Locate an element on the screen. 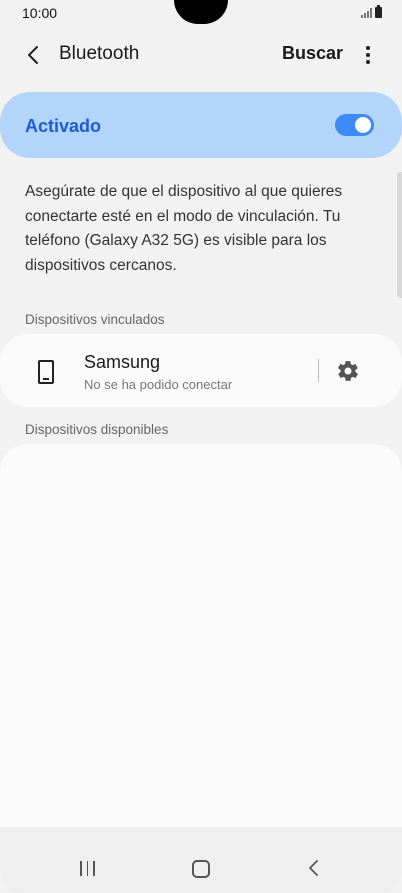 This screenshot has width=402, height=893. page-title: Bluetooth is located at coordinates (99, 53).